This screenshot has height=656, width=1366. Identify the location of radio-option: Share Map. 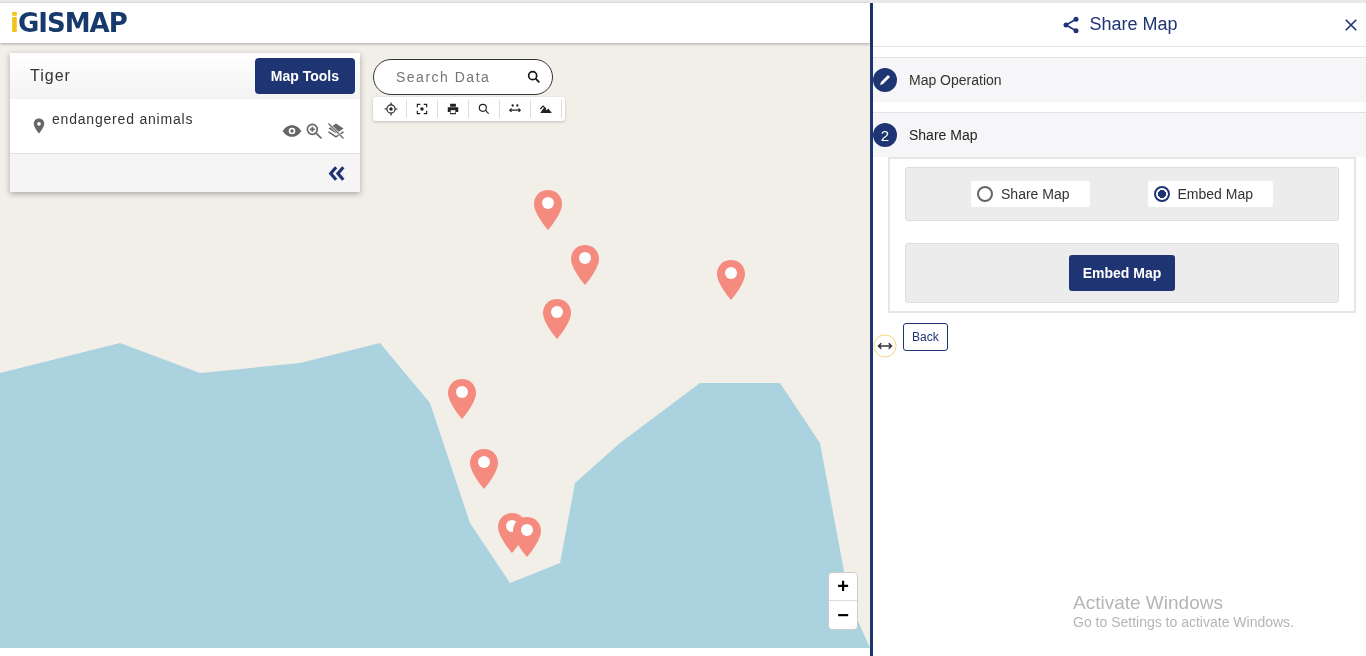
(1030, 194).